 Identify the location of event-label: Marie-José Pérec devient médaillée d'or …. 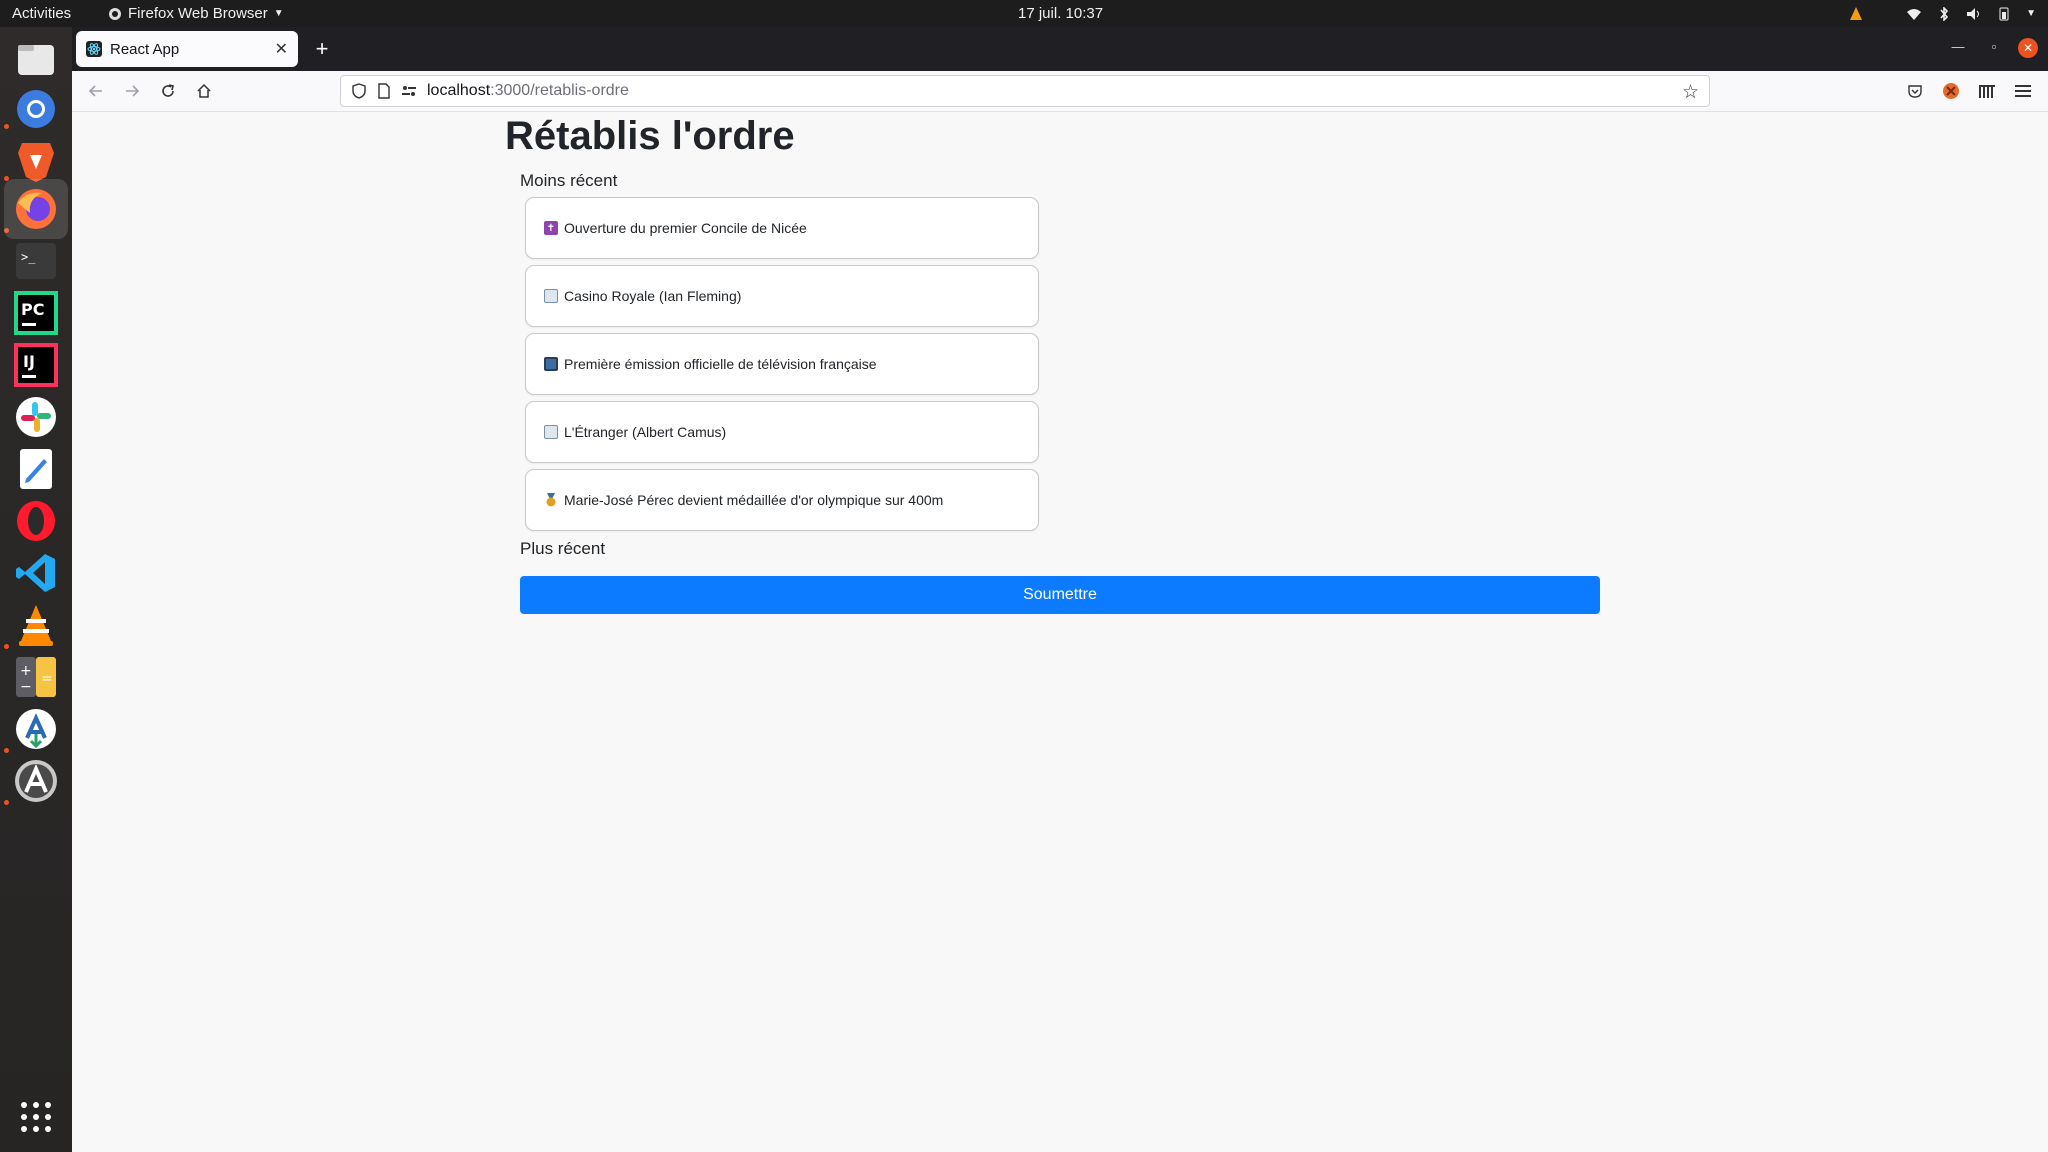
(754, 500).